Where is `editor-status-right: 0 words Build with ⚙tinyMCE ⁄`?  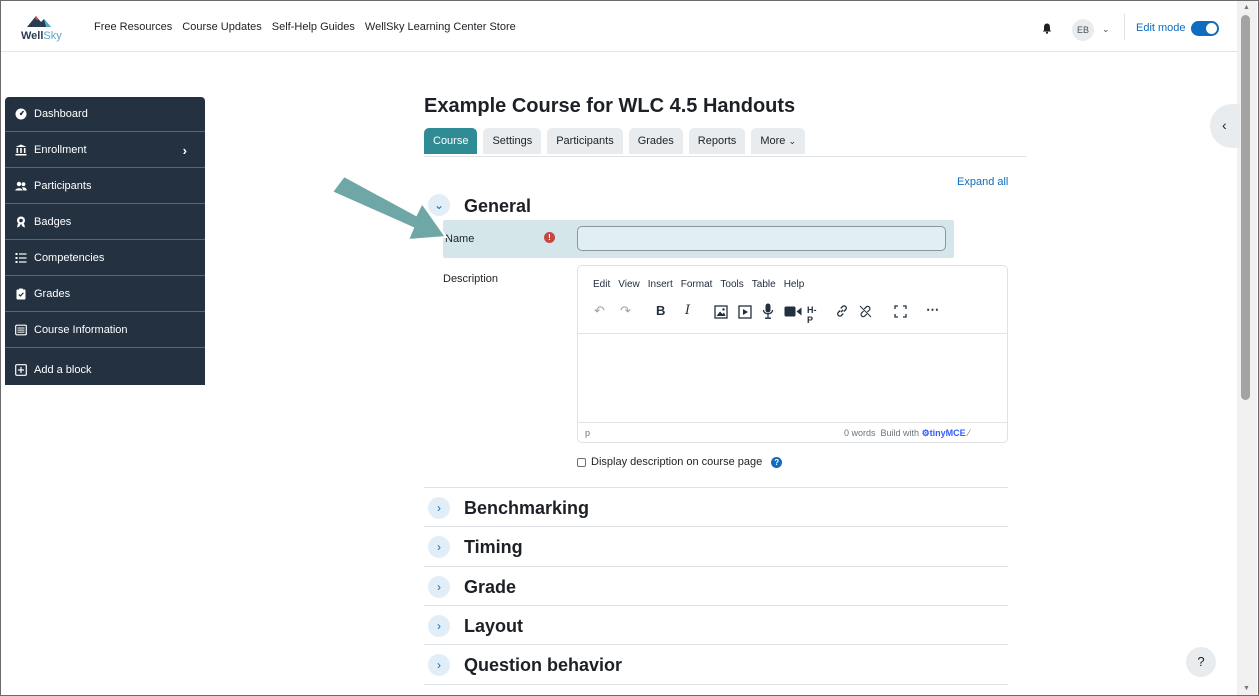 editor-status-right: 0 words Build with ⚙tinyMCE ⁄ is located at coordinates (907, 433).